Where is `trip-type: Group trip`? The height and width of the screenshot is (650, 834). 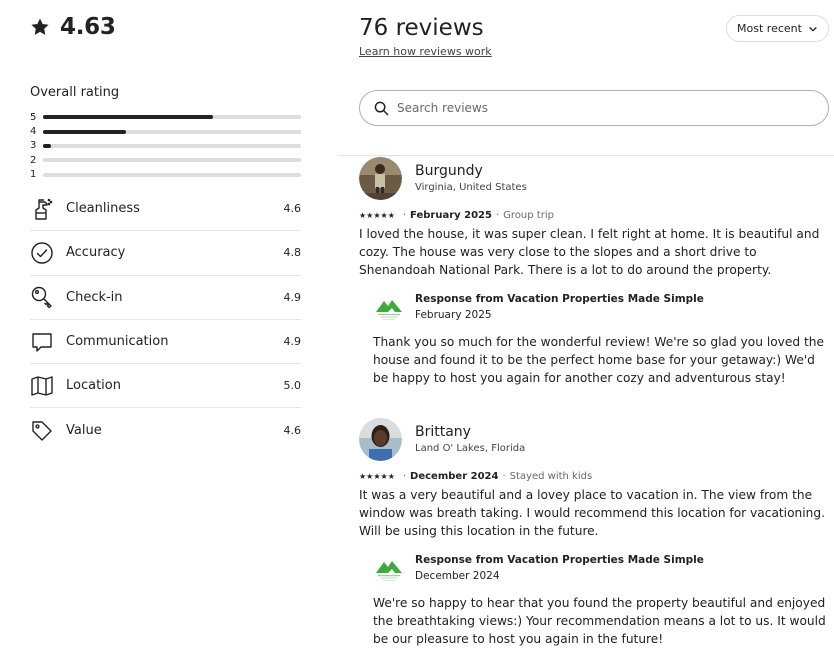
trip-type: Group trip is located at coordinates (528, 215).